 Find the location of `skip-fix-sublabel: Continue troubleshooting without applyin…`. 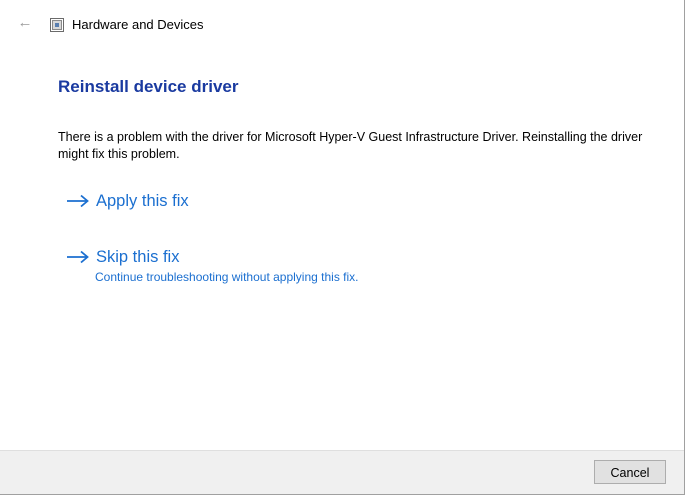

skip-fix-sublabel: Continue troubleshooting without applyin… is located at coordinates (227, 277).